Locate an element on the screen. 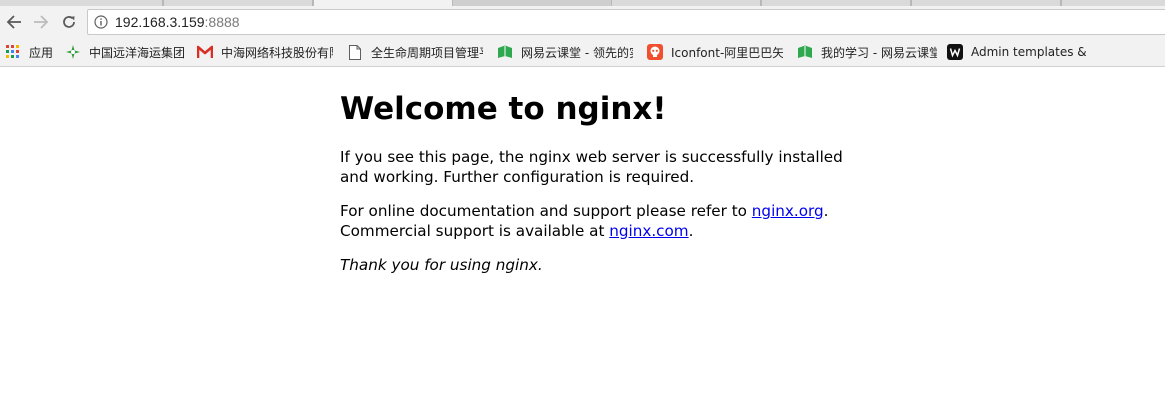  bookmark-label: 我的学习 - 网易云课堂 is located at coordinates (879, 52).